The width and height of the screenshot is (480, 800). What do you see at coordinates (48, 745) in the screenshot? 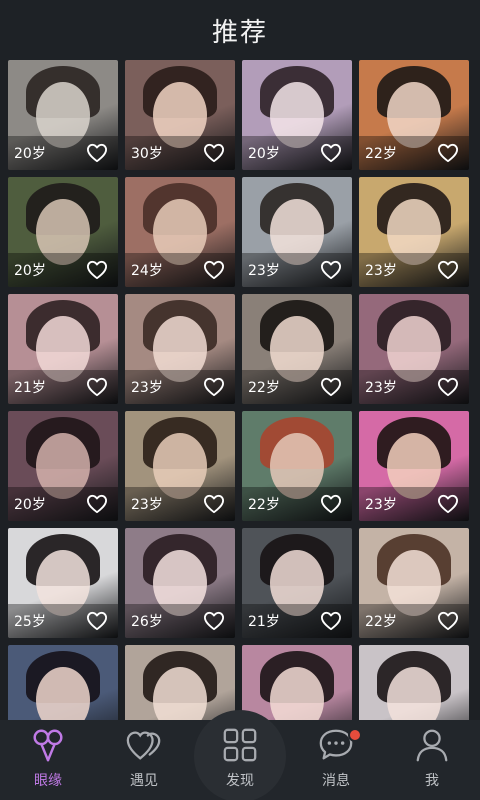
I see `balloons-icon` at bounding box center [48, 745].